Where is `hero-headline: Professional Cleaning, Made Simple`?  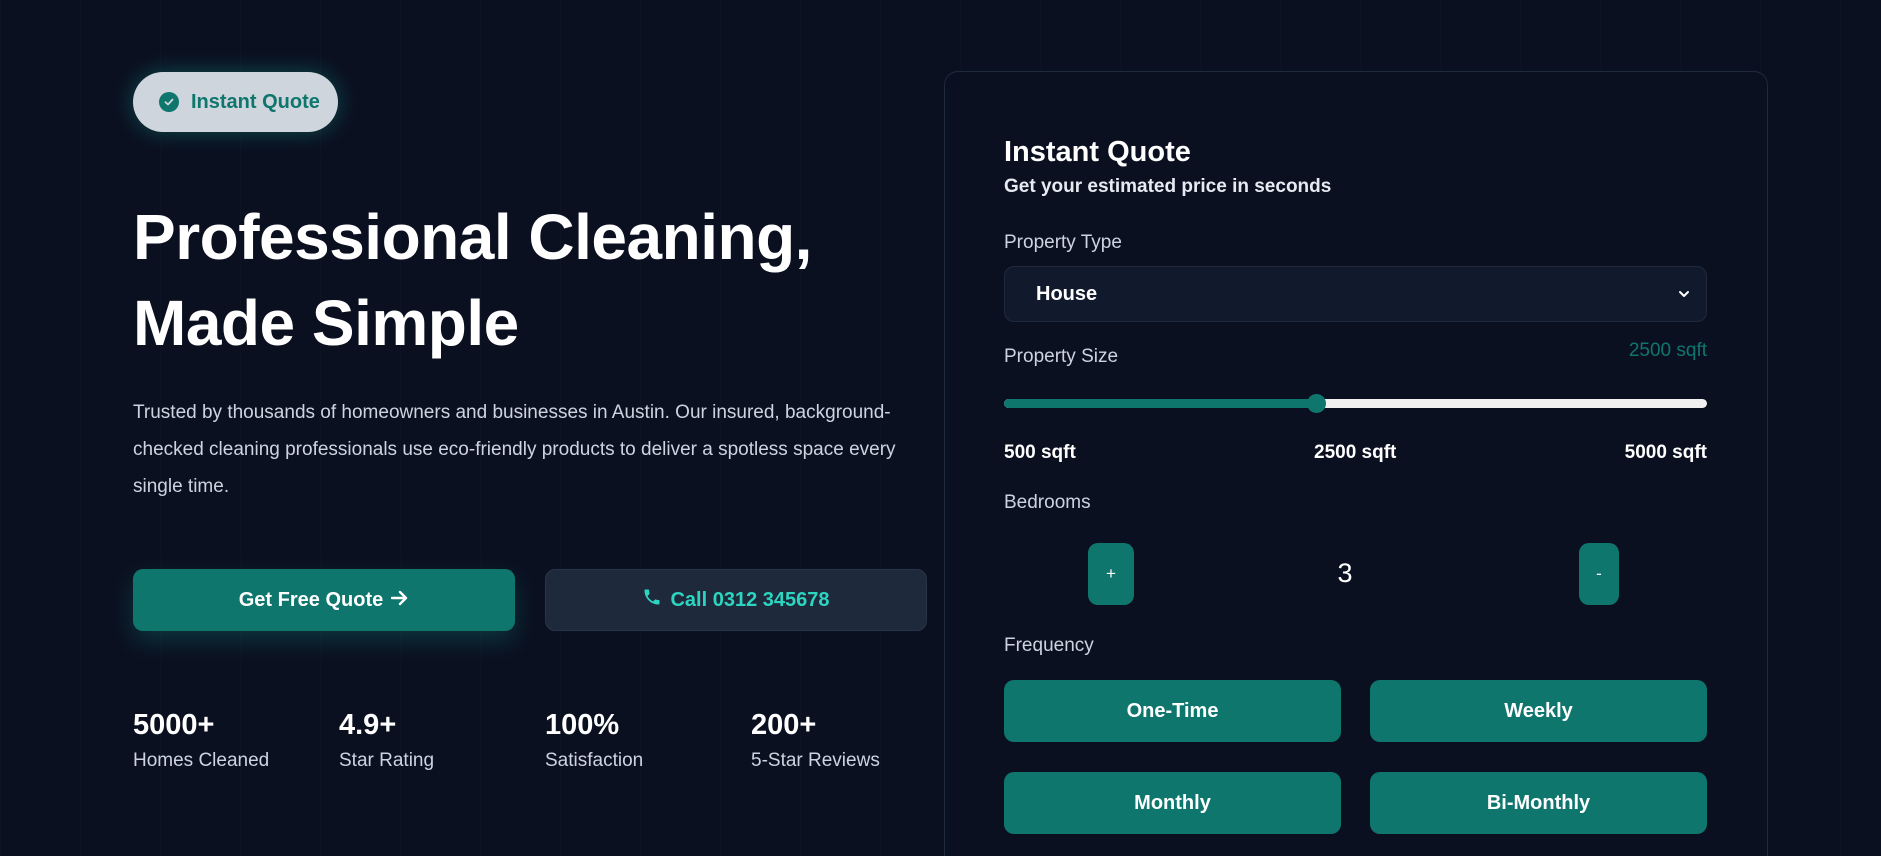 hero-headline: Professional Cleaning, Made Simple is located at coordinates (513, 280).